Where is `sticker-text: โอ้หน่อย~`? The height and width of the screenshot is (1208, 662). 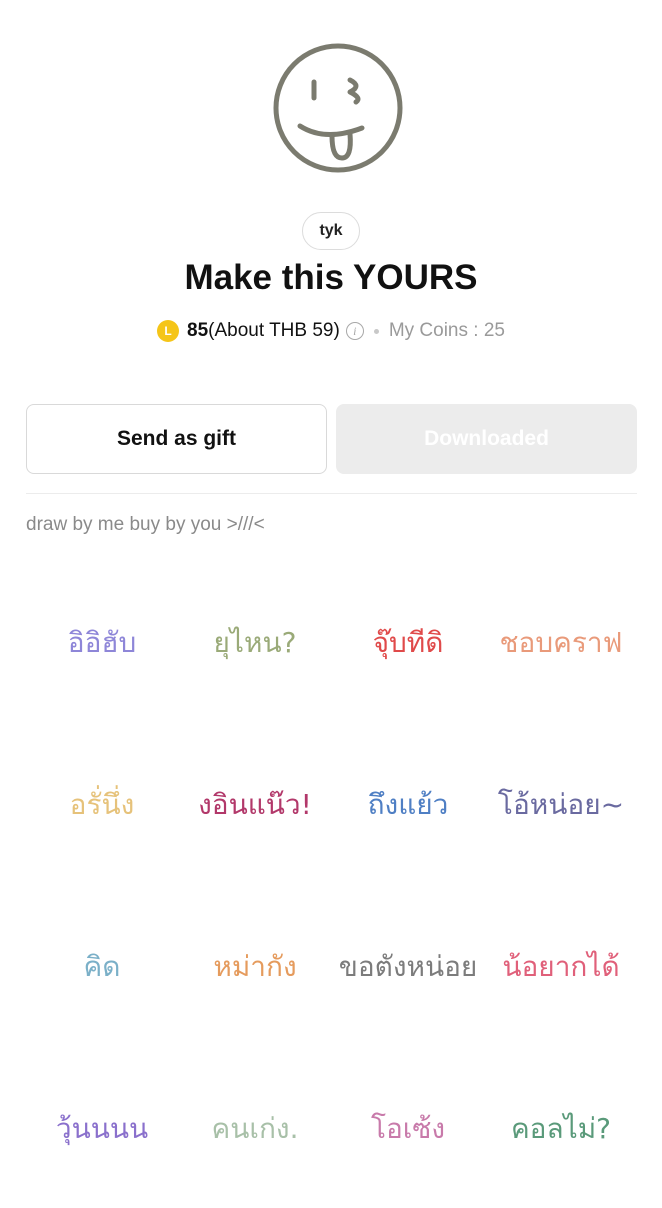
sticker-text: โอ้หน่อย~ is located at coordinates (561, 804).